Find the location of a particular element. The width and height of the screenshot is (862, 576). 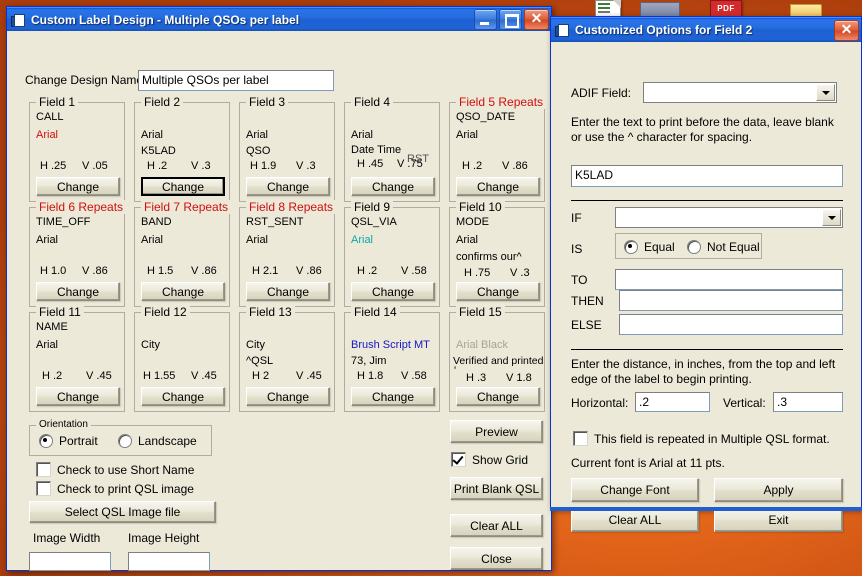

field-v: V .45 is located at coordinates (99, 376).